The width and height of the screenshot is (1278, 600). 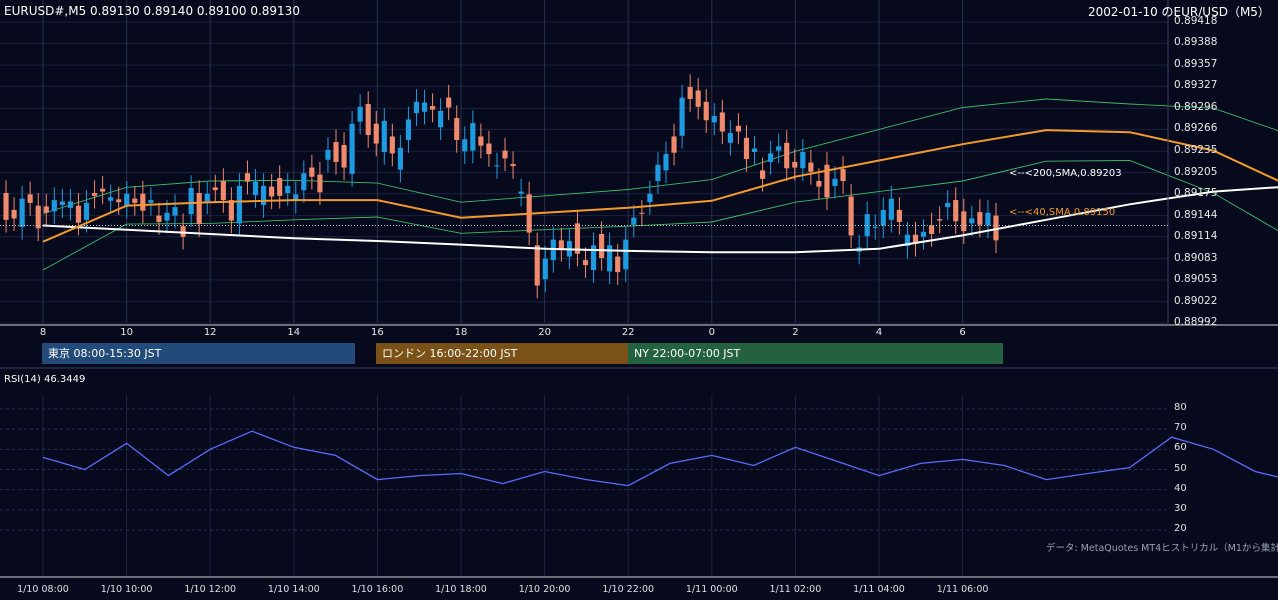 What do you see at coordinates (1196, 171) in the screenshot?
I see `price-tick-label: 0.89205` at bounding box center [1196, 171].